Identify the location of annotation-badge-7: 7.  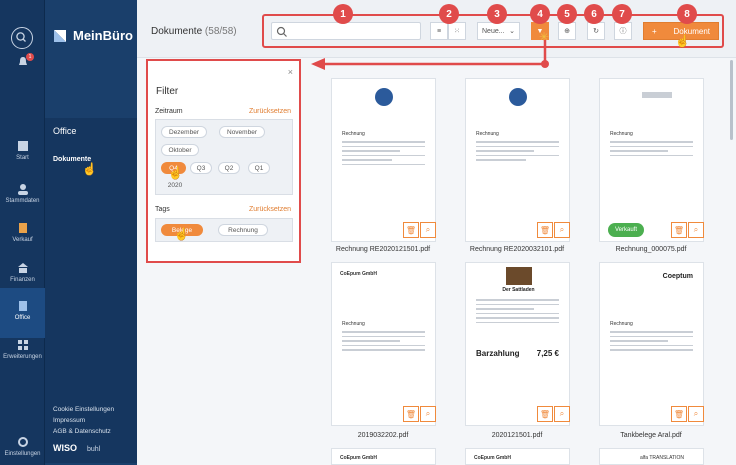
(622, 14).